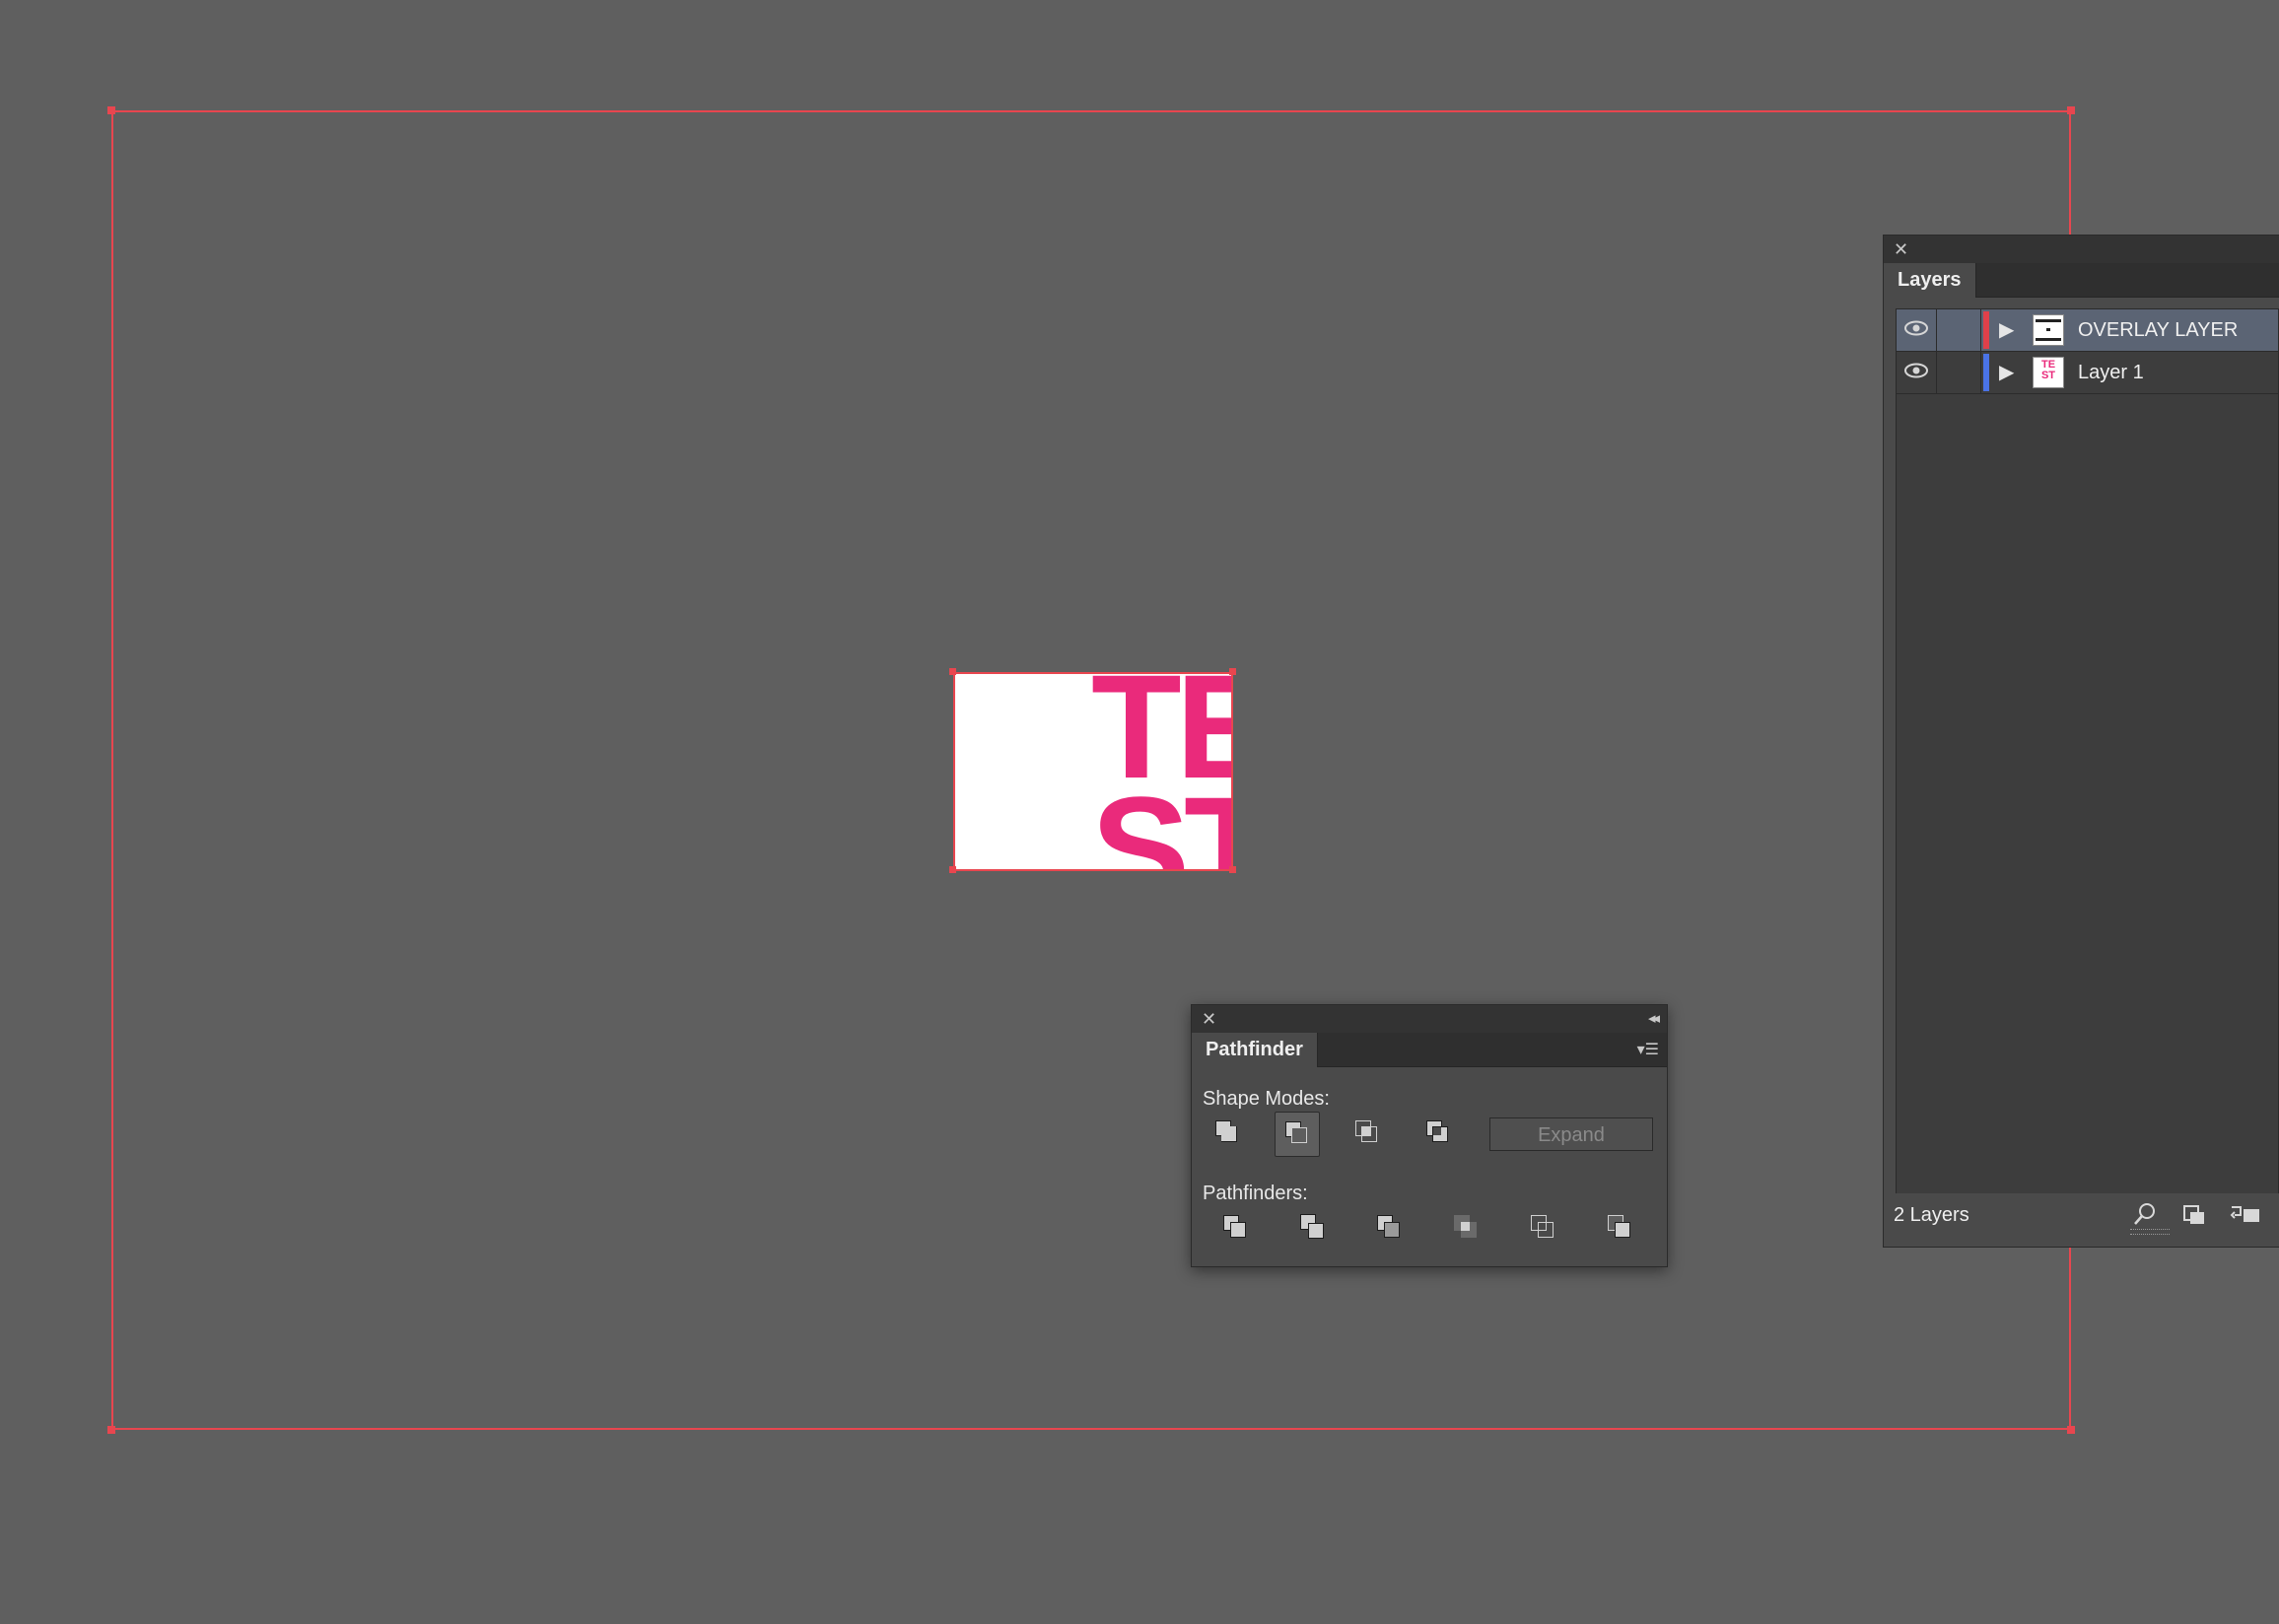 Image resolution: width=2279 pixels, height=1624 pixels. What do you see at coordinates (2111, 373) in the screenshot?
I see `layer-name: Layer 1` at bounding box center [2111, 373].